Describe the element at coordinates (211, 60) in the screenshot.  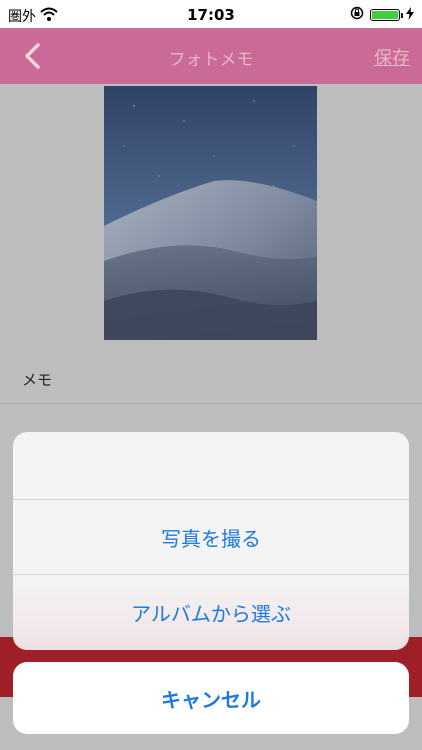
I see `page-title: フォトメモ` at that location.